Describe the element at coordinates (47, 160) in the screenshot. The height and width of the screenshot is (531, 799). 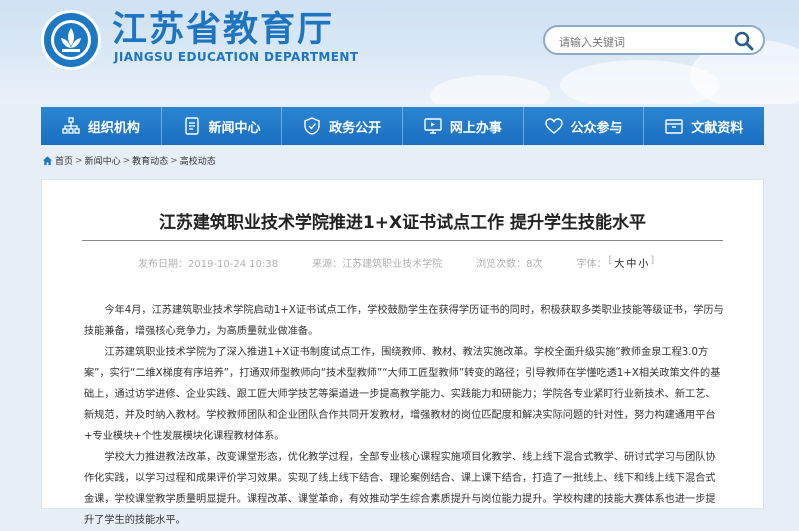
I see `home-icon` at that location.